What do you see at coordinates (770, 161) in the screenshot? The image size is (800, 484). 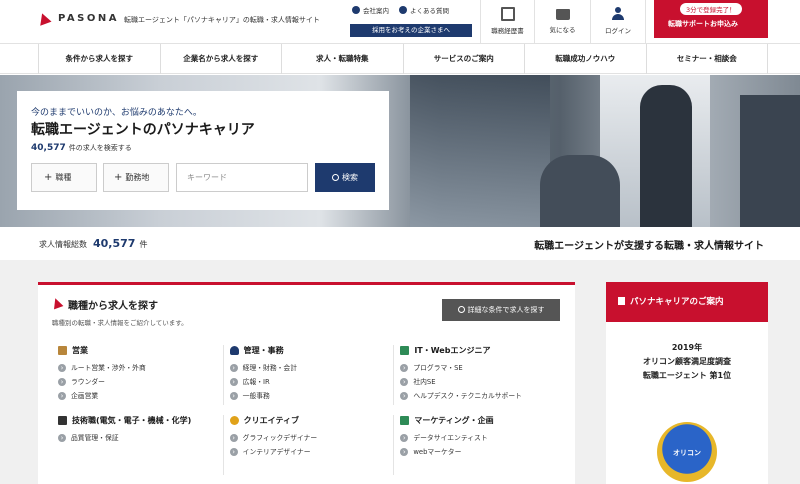 I see `hero-photo-walking` at bounding box center [770, 161].